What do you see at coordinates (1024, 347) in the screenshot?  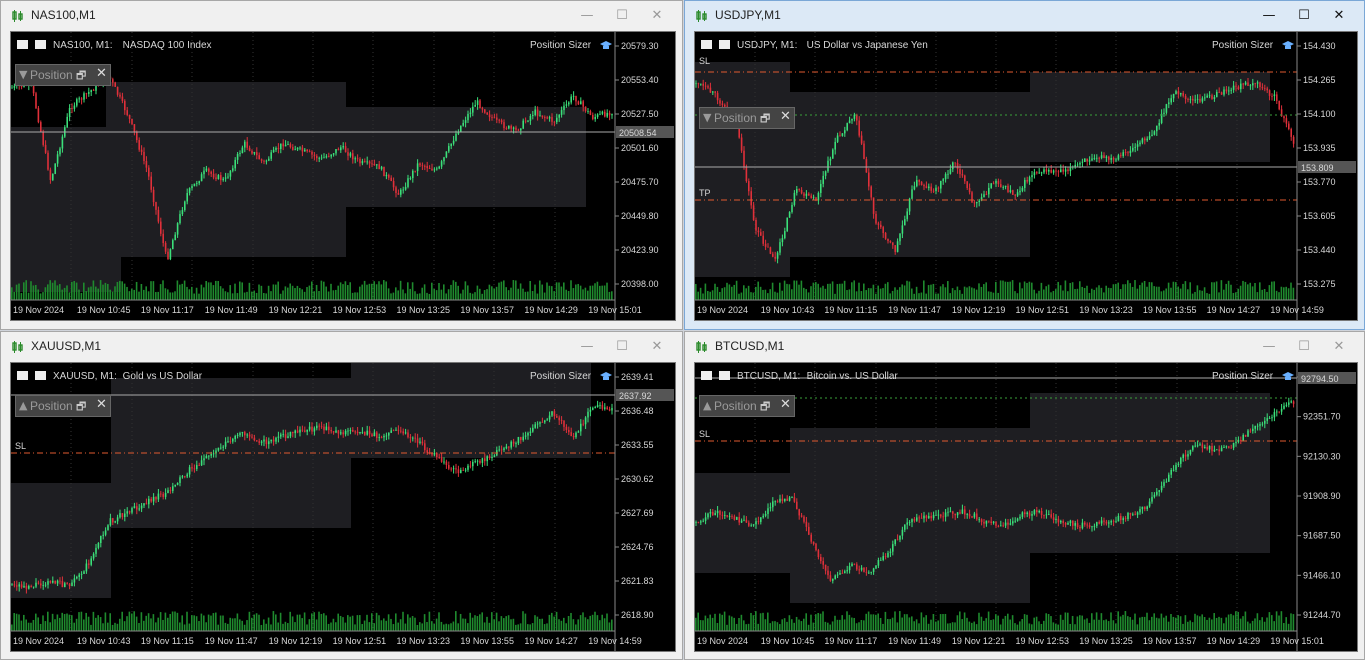 I see `window-titlebar: BTCUSD,M1 — ☐ ✕` at bounding box center [1024, 347].